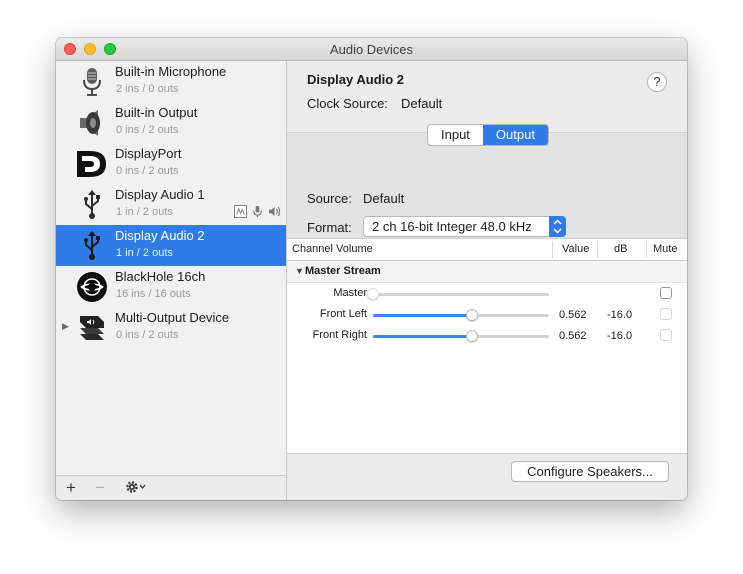  I want to click on blackhole-icon, so click(92, 287).